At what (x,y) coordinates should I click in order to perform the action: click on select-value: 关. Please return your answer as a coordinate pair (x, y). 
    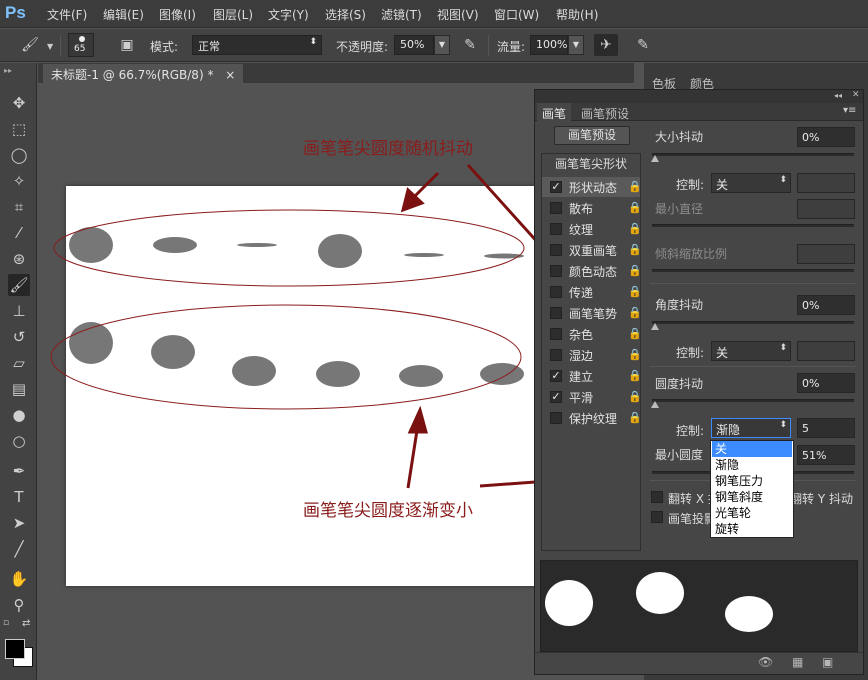
    Looking at the image, I should click on (722, 185).